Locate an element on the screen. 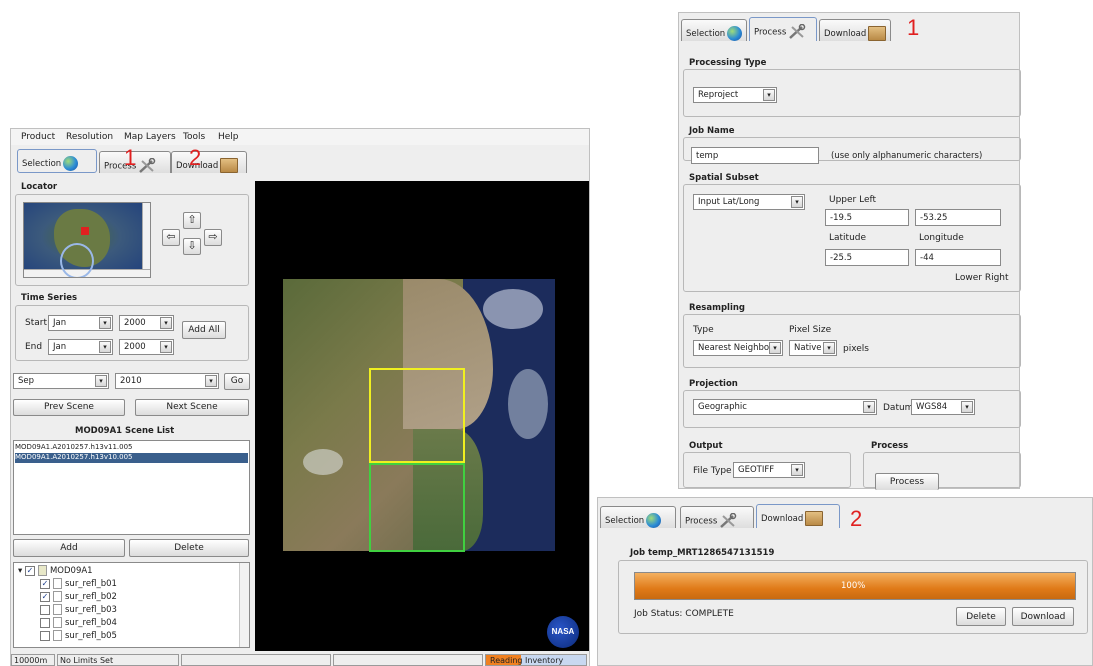 This screenshot has height=666, width=1093. tab-download-label: Download is located at coordinates (782, 519).